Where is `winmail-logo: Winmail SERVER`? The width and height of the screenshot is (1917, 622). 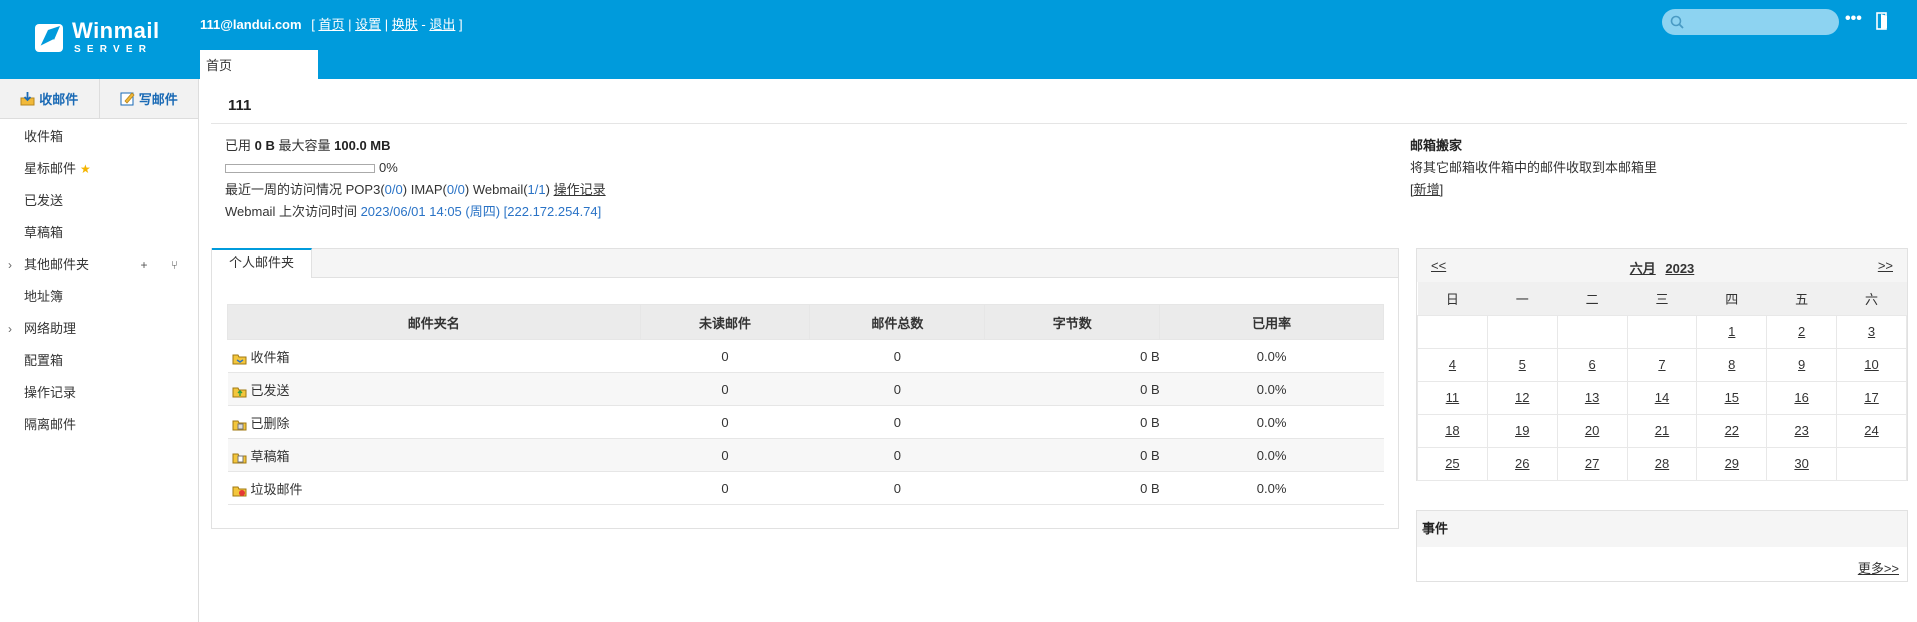 winmail-logo: Winmail SERVER is located at coordinates (99, 38).